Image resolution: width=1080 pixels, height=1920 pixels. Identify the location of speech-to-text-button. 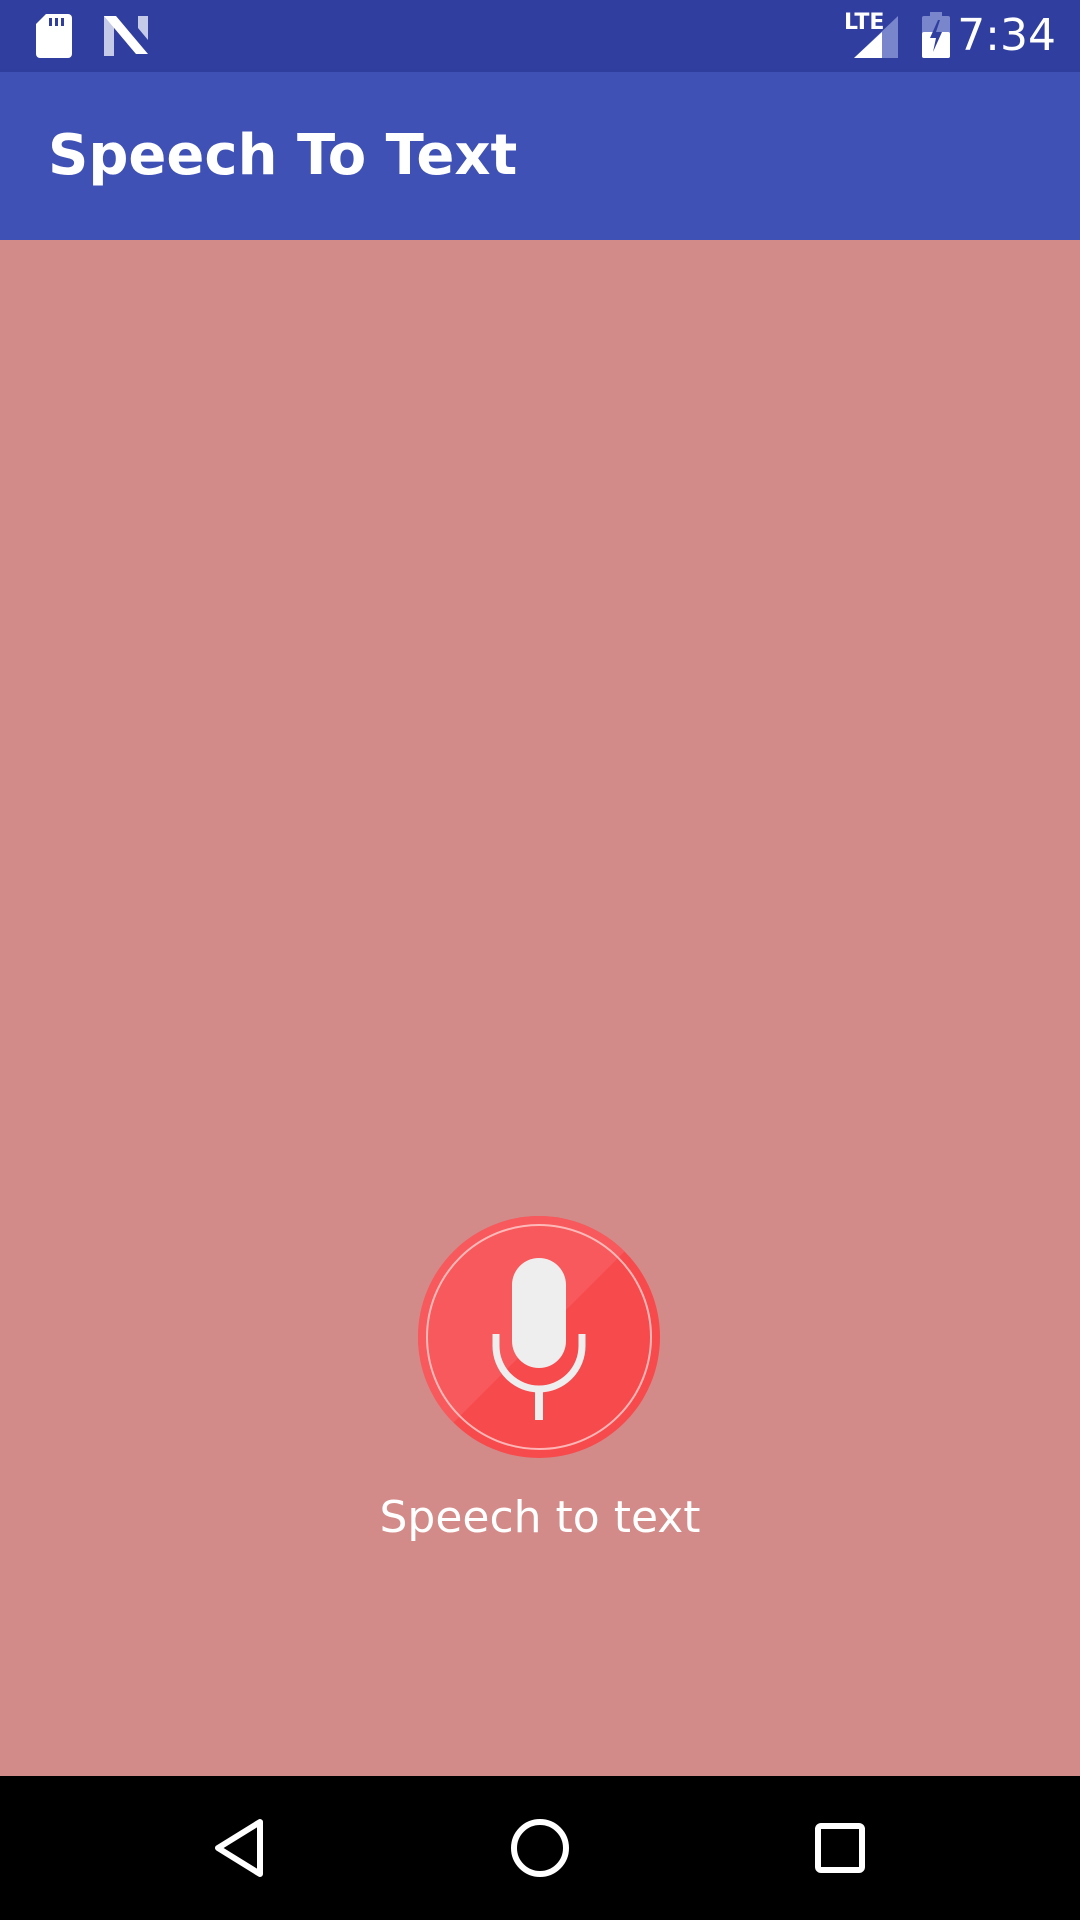
(539, 1337).